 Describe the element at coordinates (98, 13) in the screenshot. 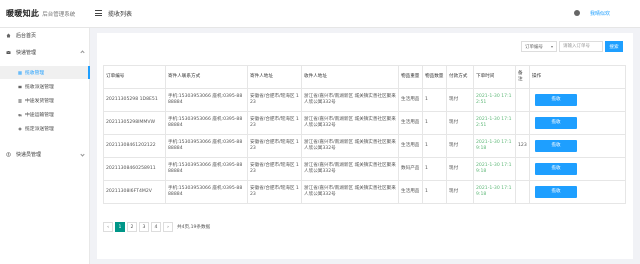

I see `menu-toggle-icon` at that location.